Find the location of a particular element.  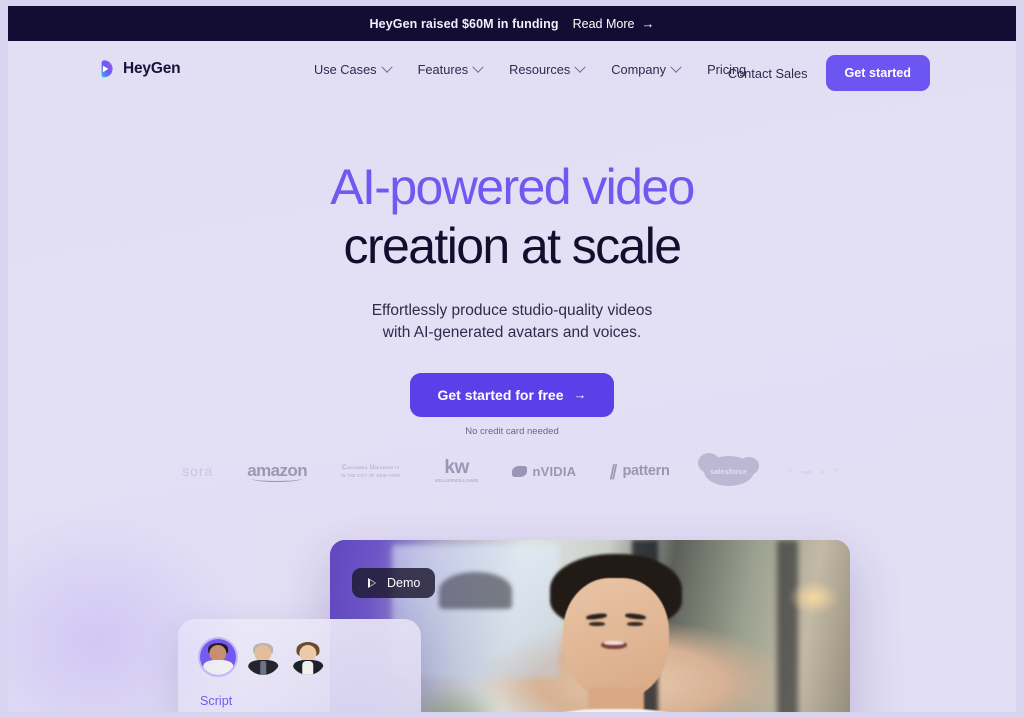

brand-label: Columbia University is located at coordinates (371, 468).